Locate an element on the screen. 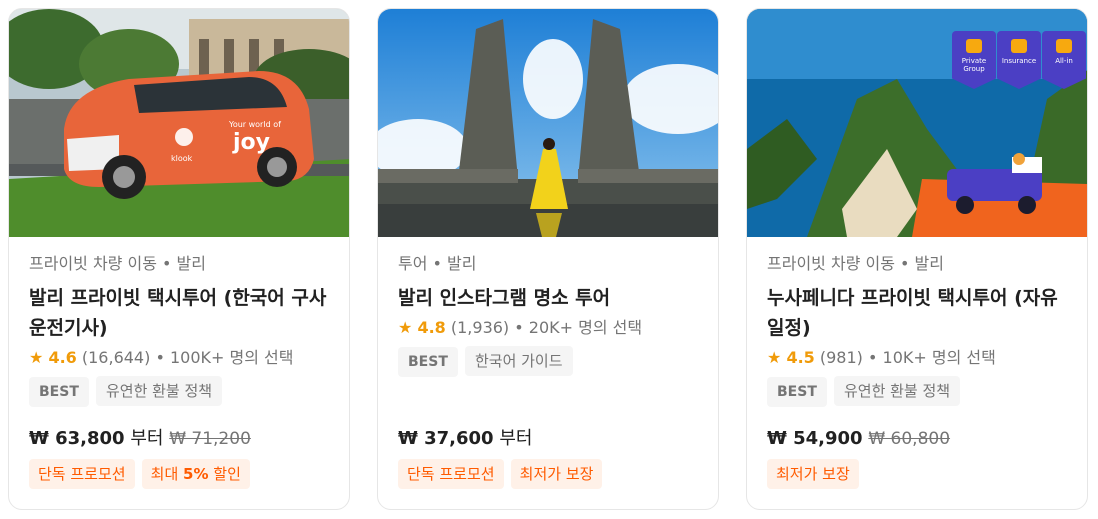 The height and width of the screenshot is (519, 1098). card-promos: 단독 프로모션 최대 5% 할인 is located at coordinates (140, 474).